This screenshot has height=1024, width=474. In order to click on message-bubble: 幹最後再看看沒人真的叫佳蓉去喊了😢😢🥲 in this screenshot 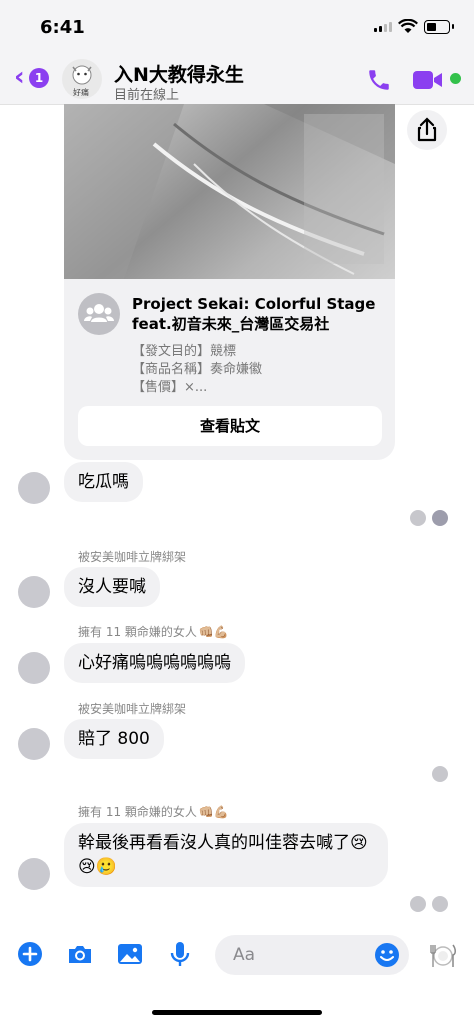, I will do `click(226, 855)`.